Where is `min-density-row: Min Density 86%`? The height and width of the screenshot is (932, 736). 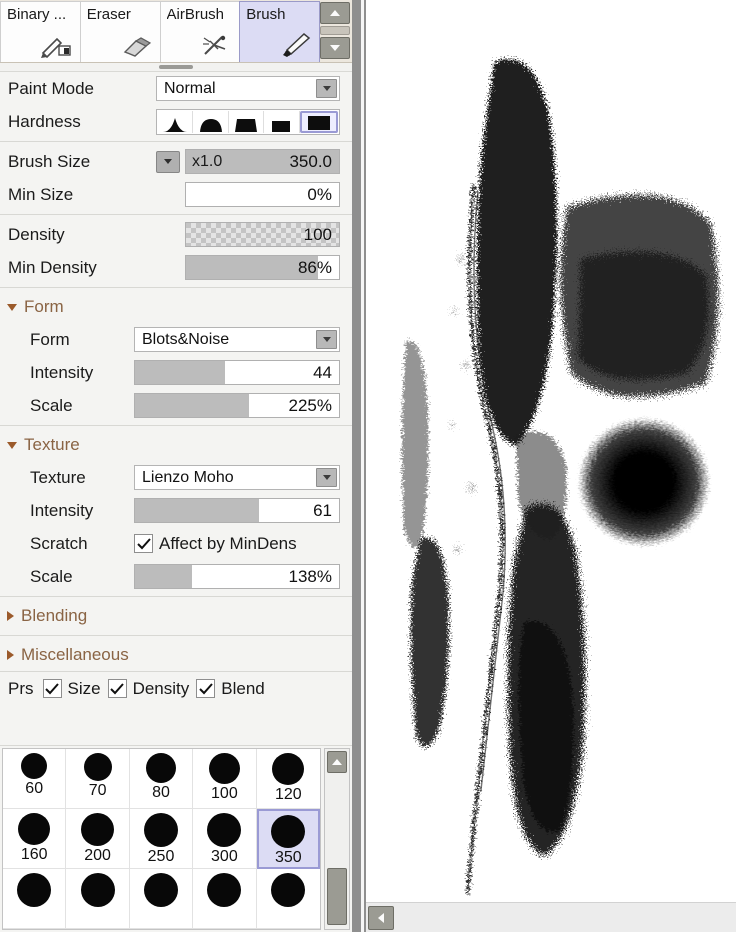
min-density-row: Min Density 86% is located at coordinates (176, 267).